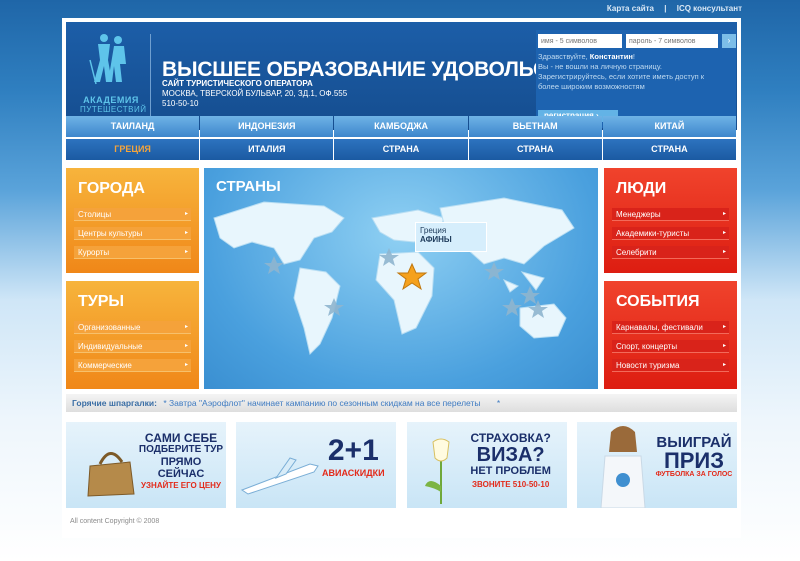 The height and width of the screenshot is (561, 800). Describe the element at coordinates (641, 188) in the screenshot. I see `people-title: ЛЮДИ` at that location.